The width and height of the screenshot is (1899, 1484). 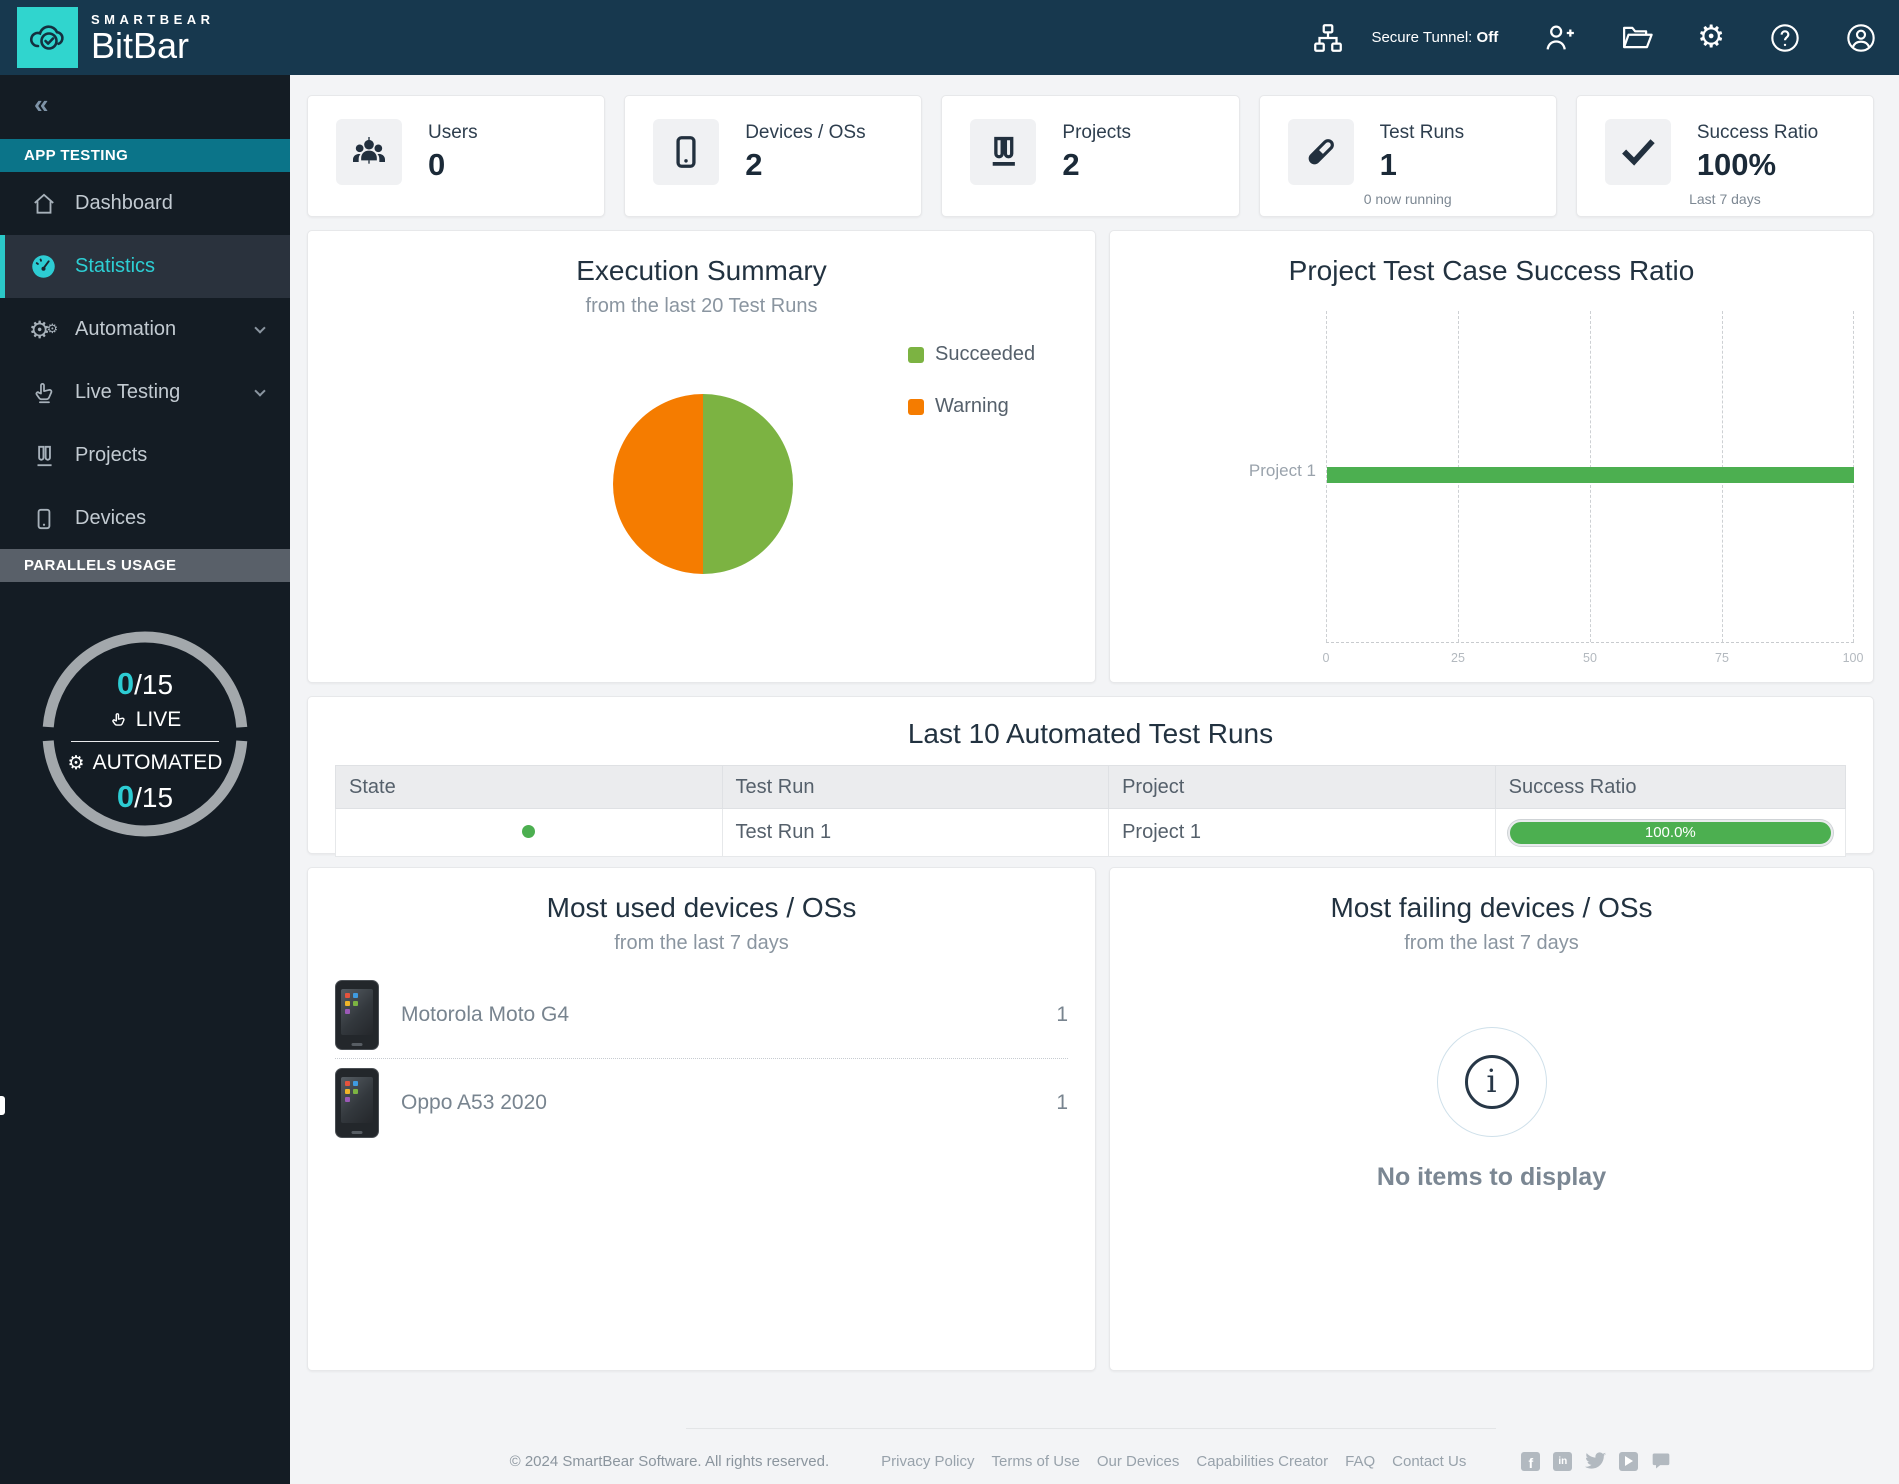 I want to click on secure-tunnel-label: Secure Tunnel:, so click(x=1422, y=37).